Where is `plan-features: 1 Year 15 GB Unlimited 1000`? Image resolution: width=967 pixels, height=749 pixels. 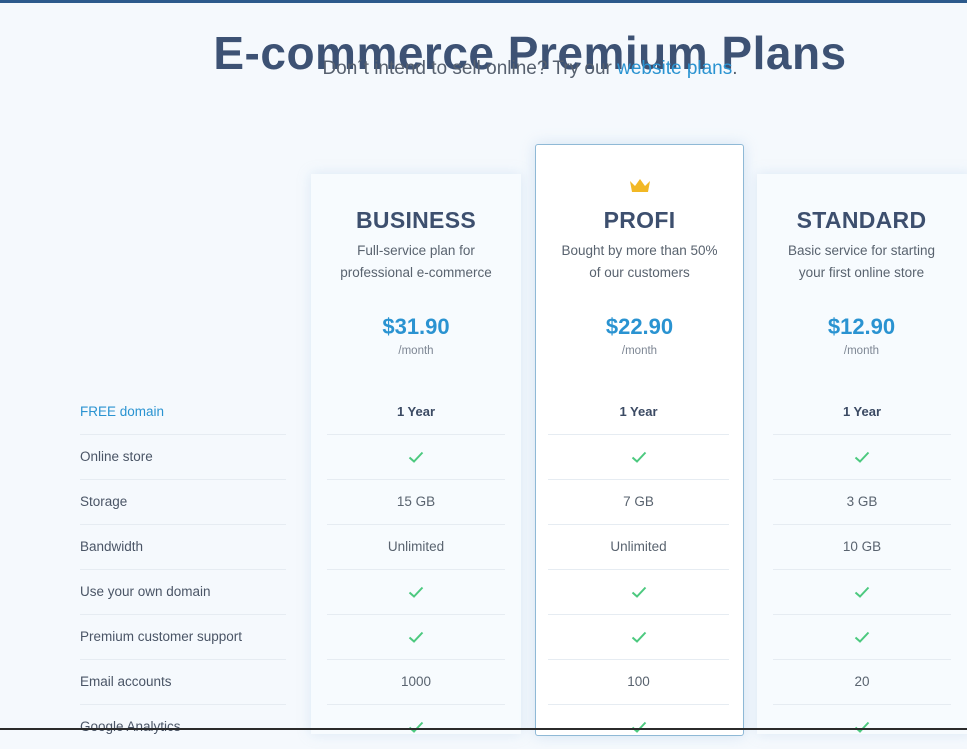 plan-features: 1 Year 15 GB Unlimited 1000 is located at coordinates (416, 569).